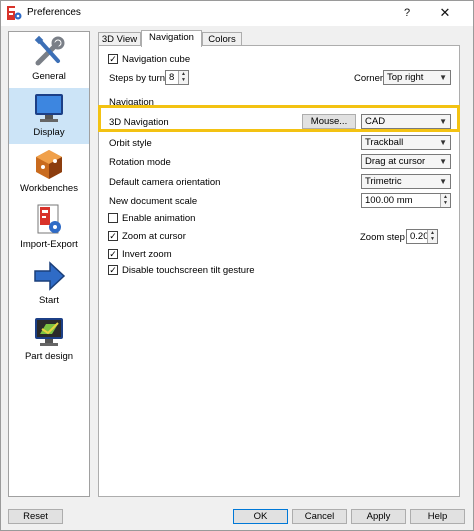  I want to click on ok-button: OK, so click(260, 516).